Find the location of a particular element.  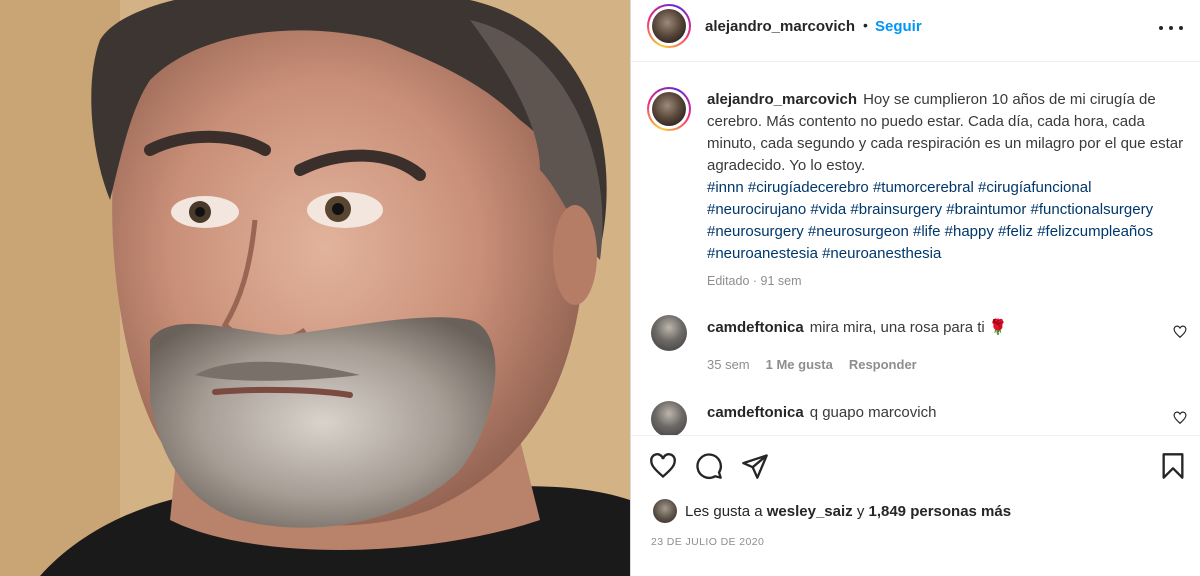

liker-username: wesley_saiz is located at coordinates (810, 511).